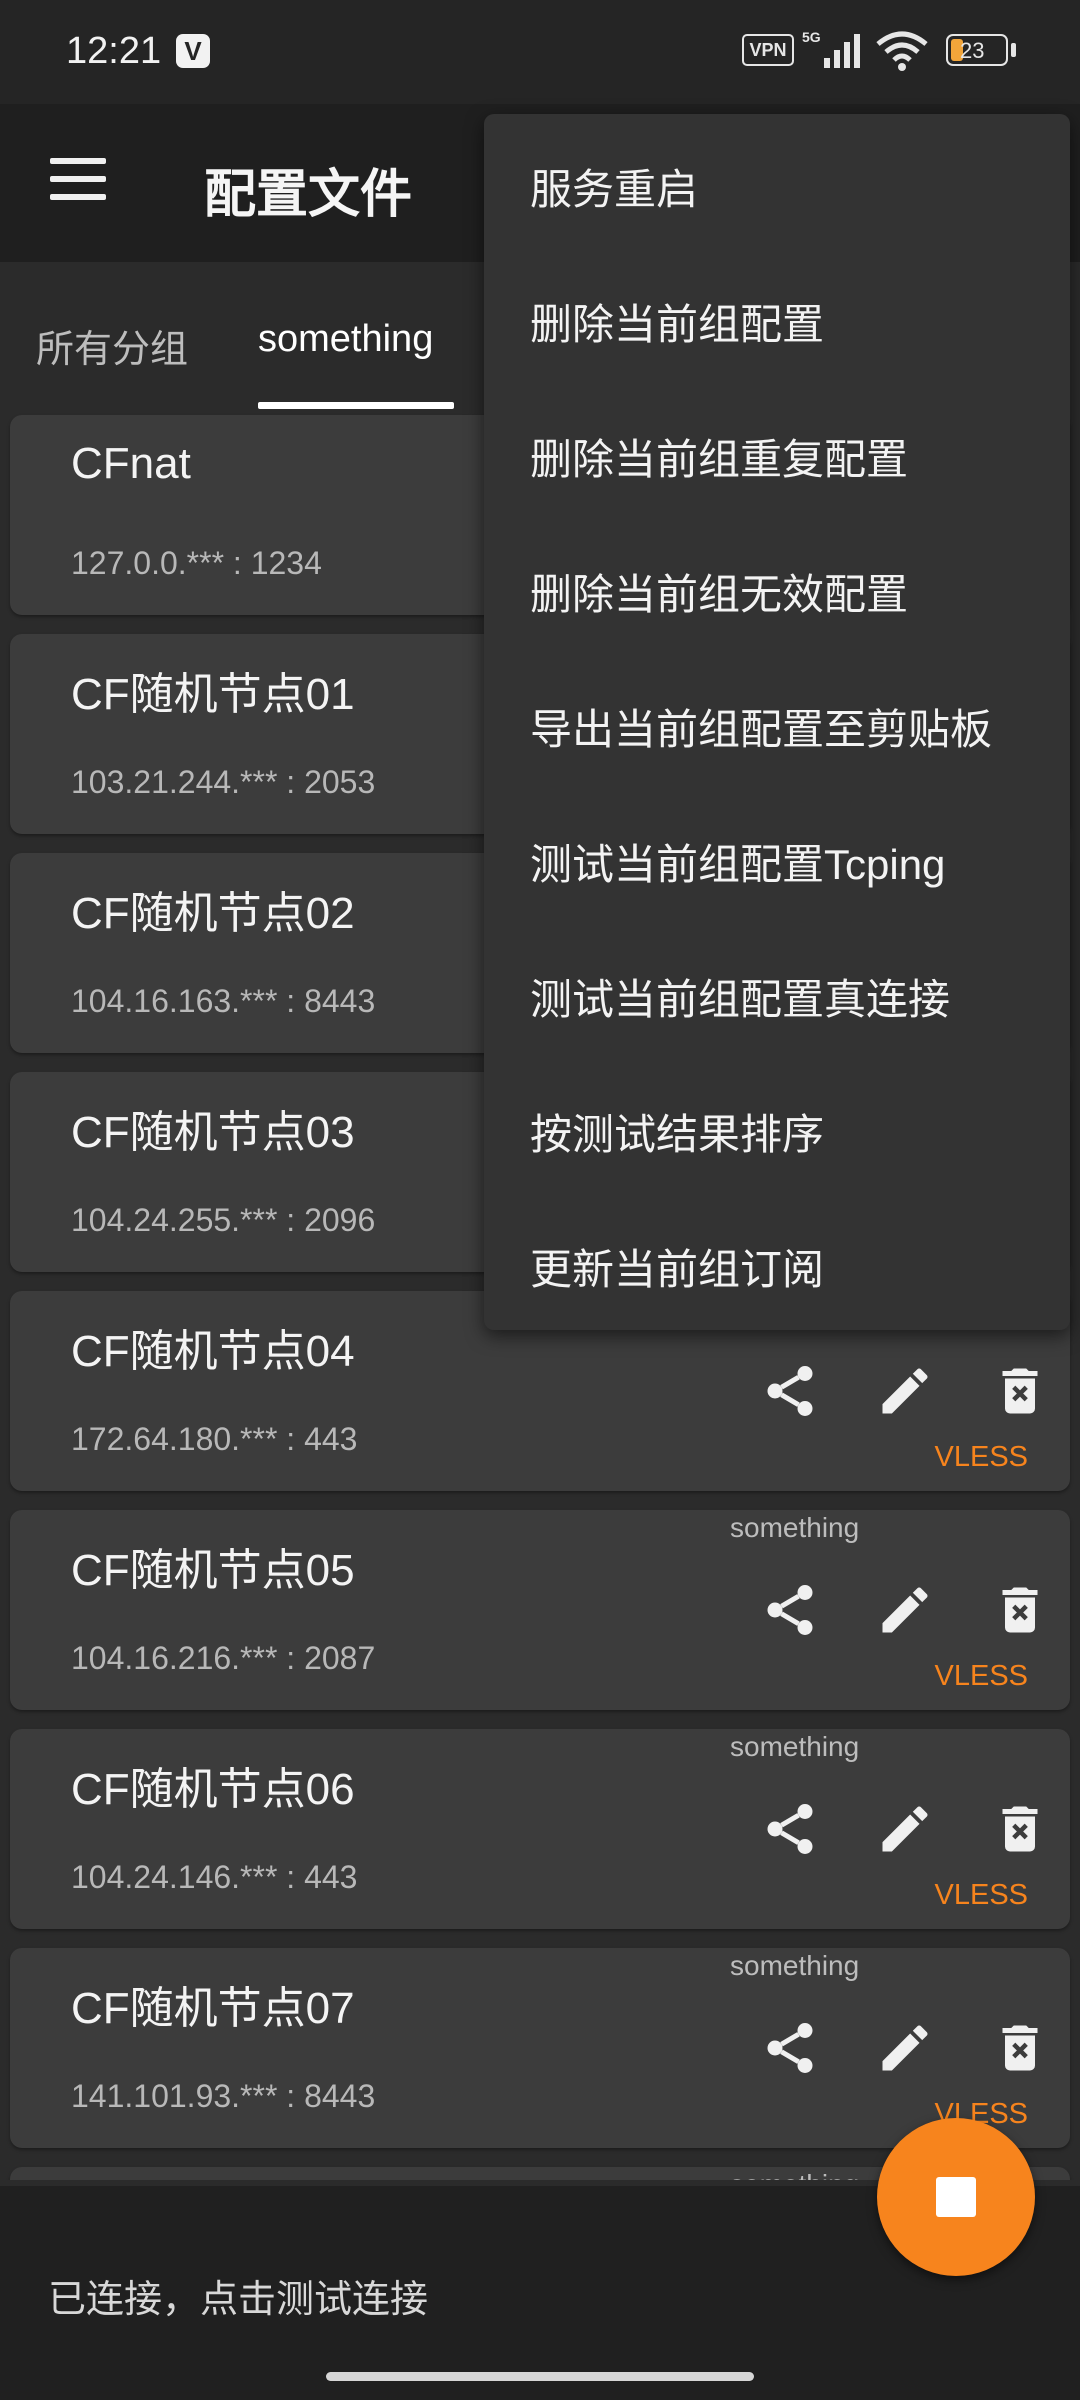 The width and height of the screenshot is (1080, 2400). Describe the element at coordinates (213, 1789) in the screenshot. I see `profile-name: CF随机节点06` at that location.